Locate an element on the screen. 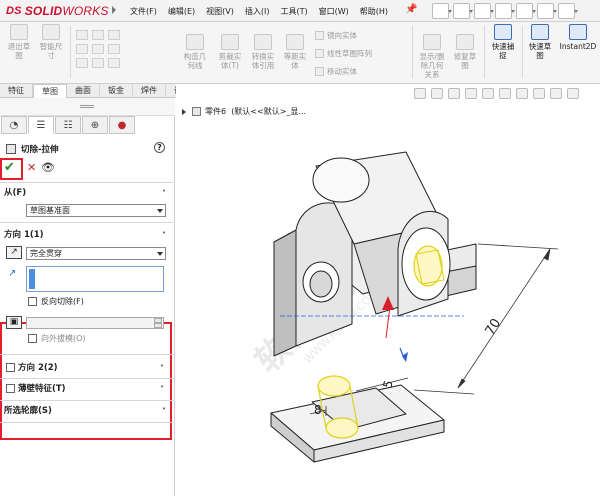 Image resolution: width=600 pixels, height=496 pixels. undo-icon is located at coordinates (526, 11).